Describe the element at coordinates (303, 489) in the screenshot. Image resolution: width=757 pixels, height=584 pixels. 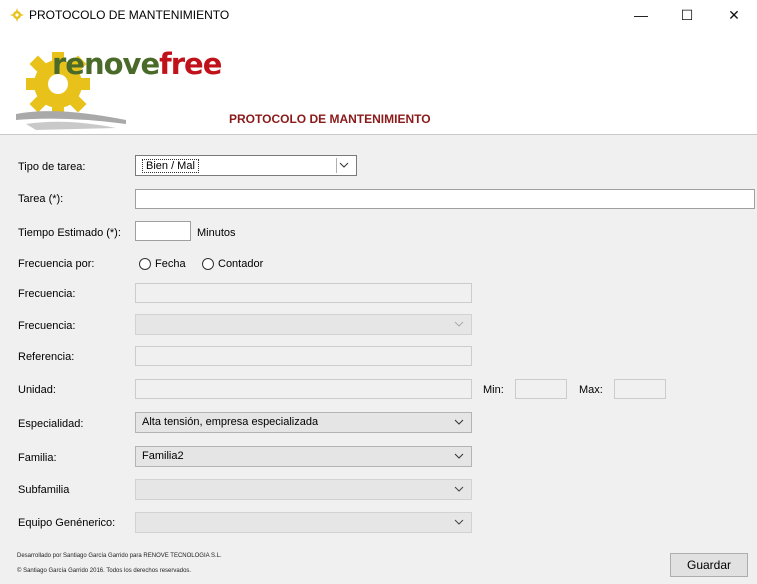
I see `subfamilia-select` at that location.